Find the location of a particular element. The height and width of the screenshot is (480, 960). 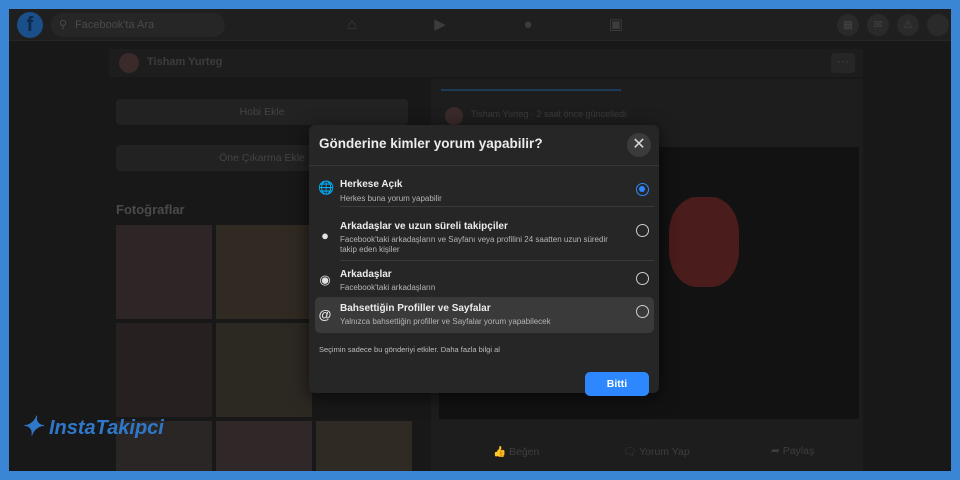

globe-icon: 🌐 is located at coordinates (326, 187).